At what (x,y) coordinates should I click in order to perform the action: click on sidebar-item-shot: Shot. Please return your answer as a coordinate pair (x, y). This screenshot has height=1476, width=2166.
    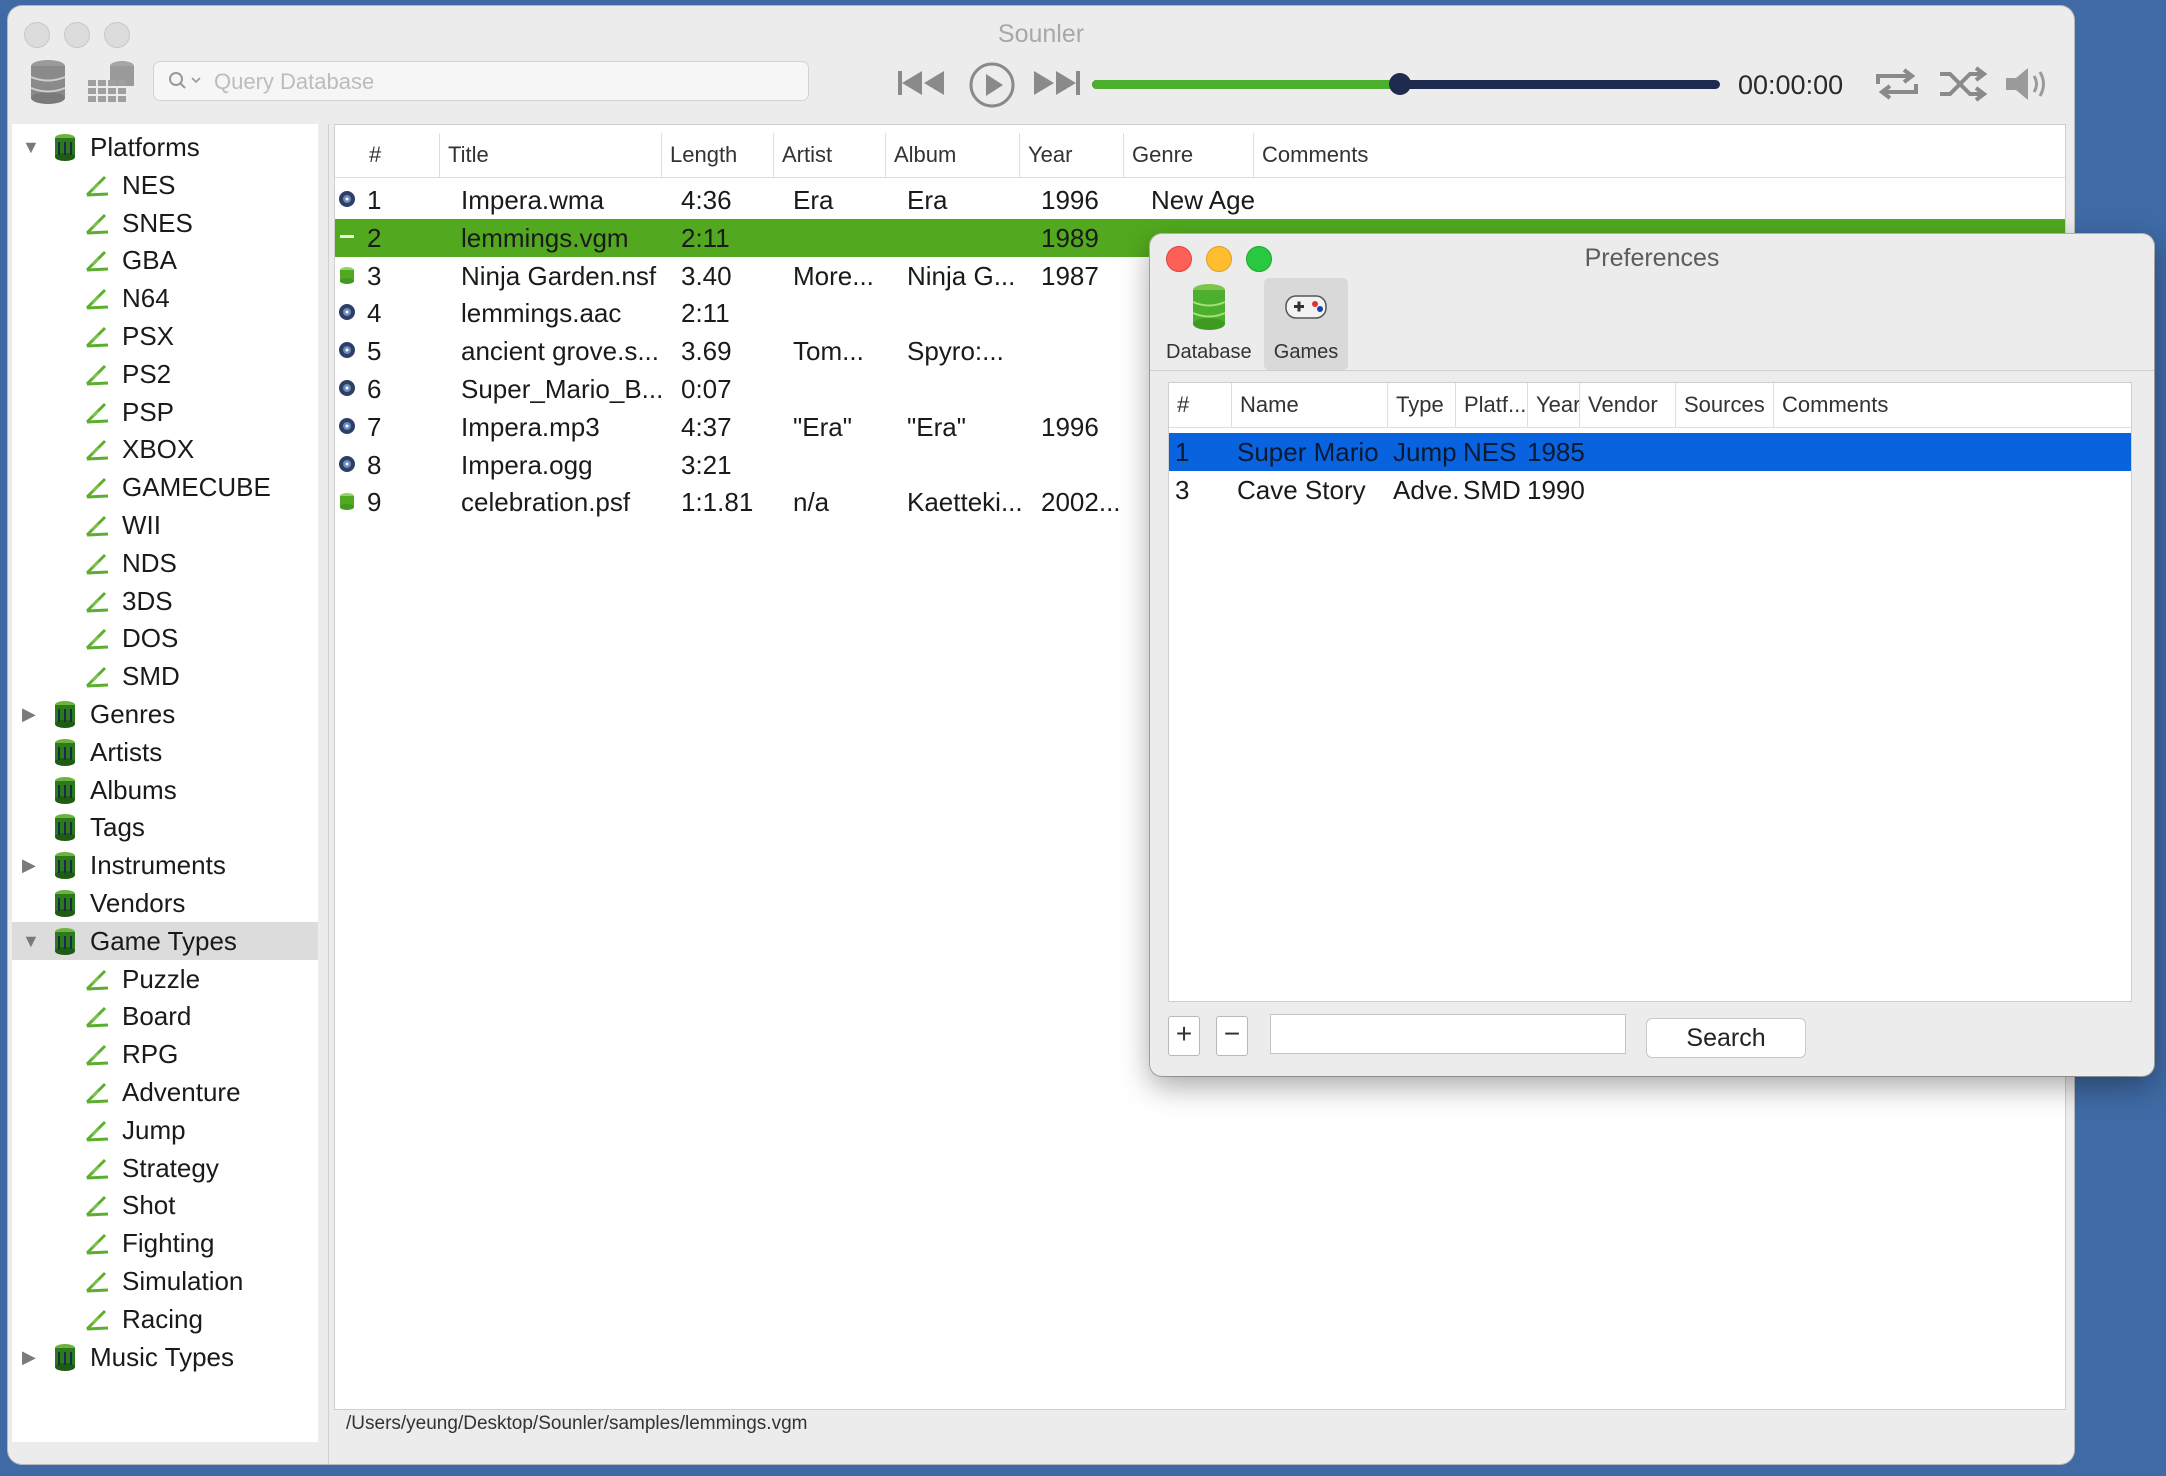
    Looking at the image, I should click on (165, 1205).